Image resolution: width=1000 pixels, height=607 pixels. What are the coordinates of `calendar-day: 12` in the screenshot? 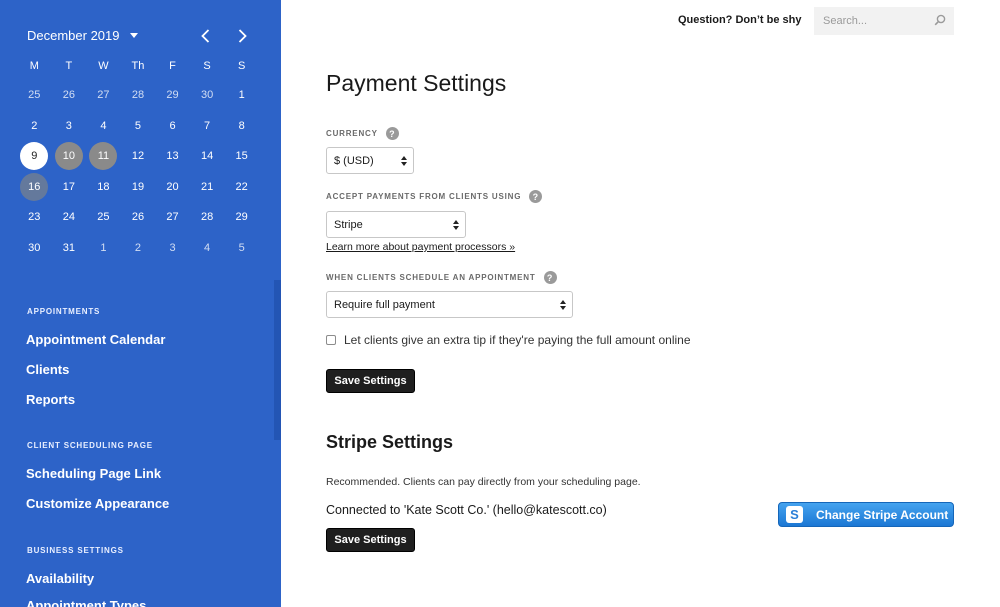 It's located at (138, 156).